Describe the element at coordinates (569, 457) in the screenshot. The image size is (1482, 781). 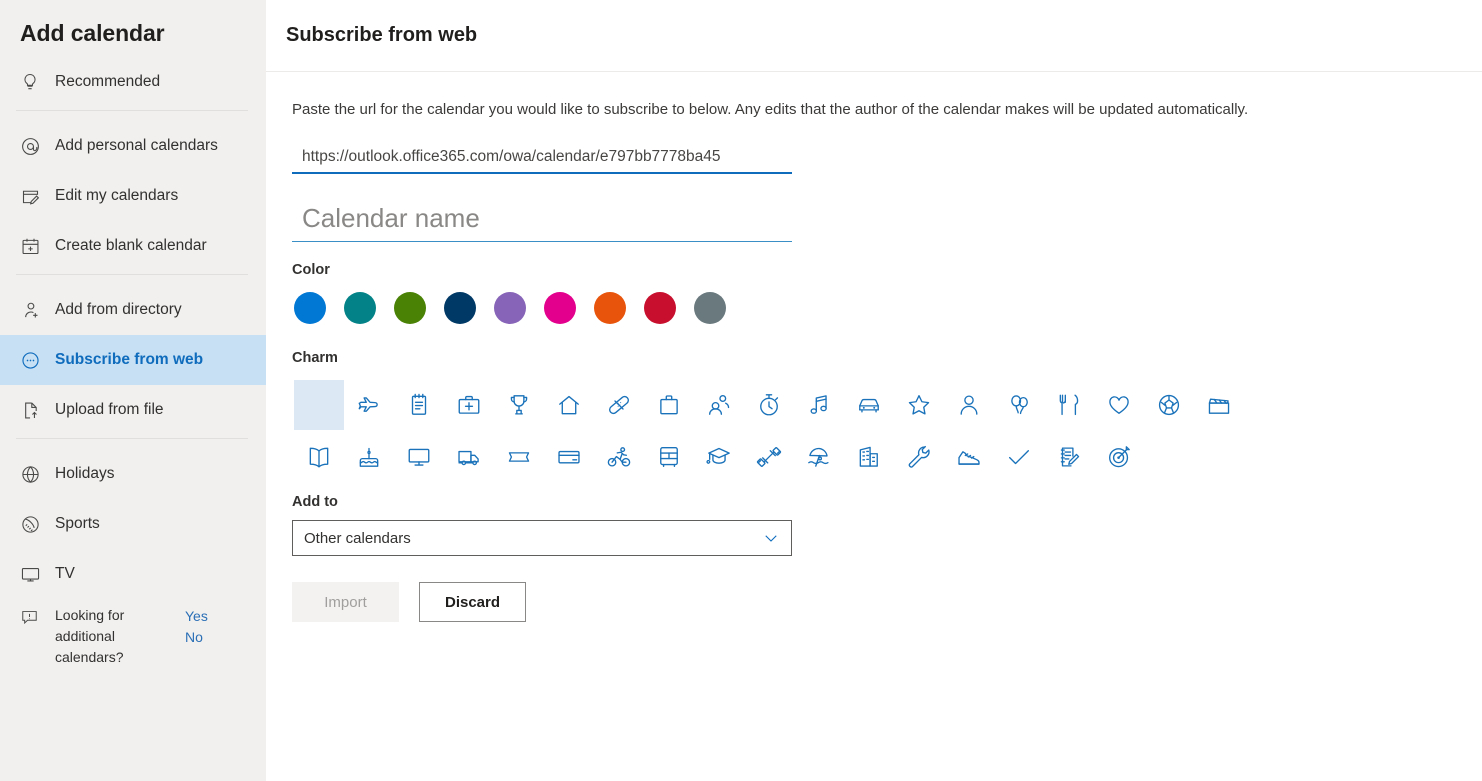
I see `charm-cell-credit-card-icon` at that location.